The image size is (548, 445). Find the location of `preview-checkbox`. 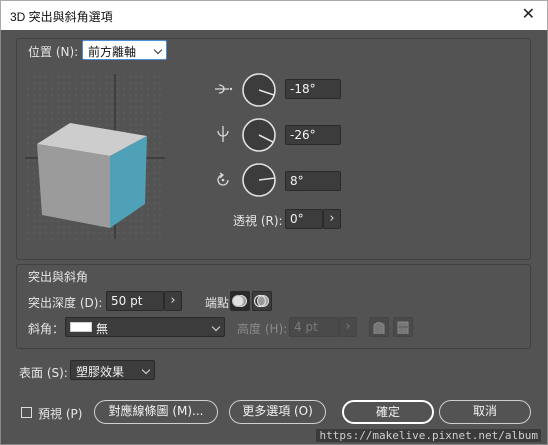

preview-checkbox is located at coordinates (26, 412).